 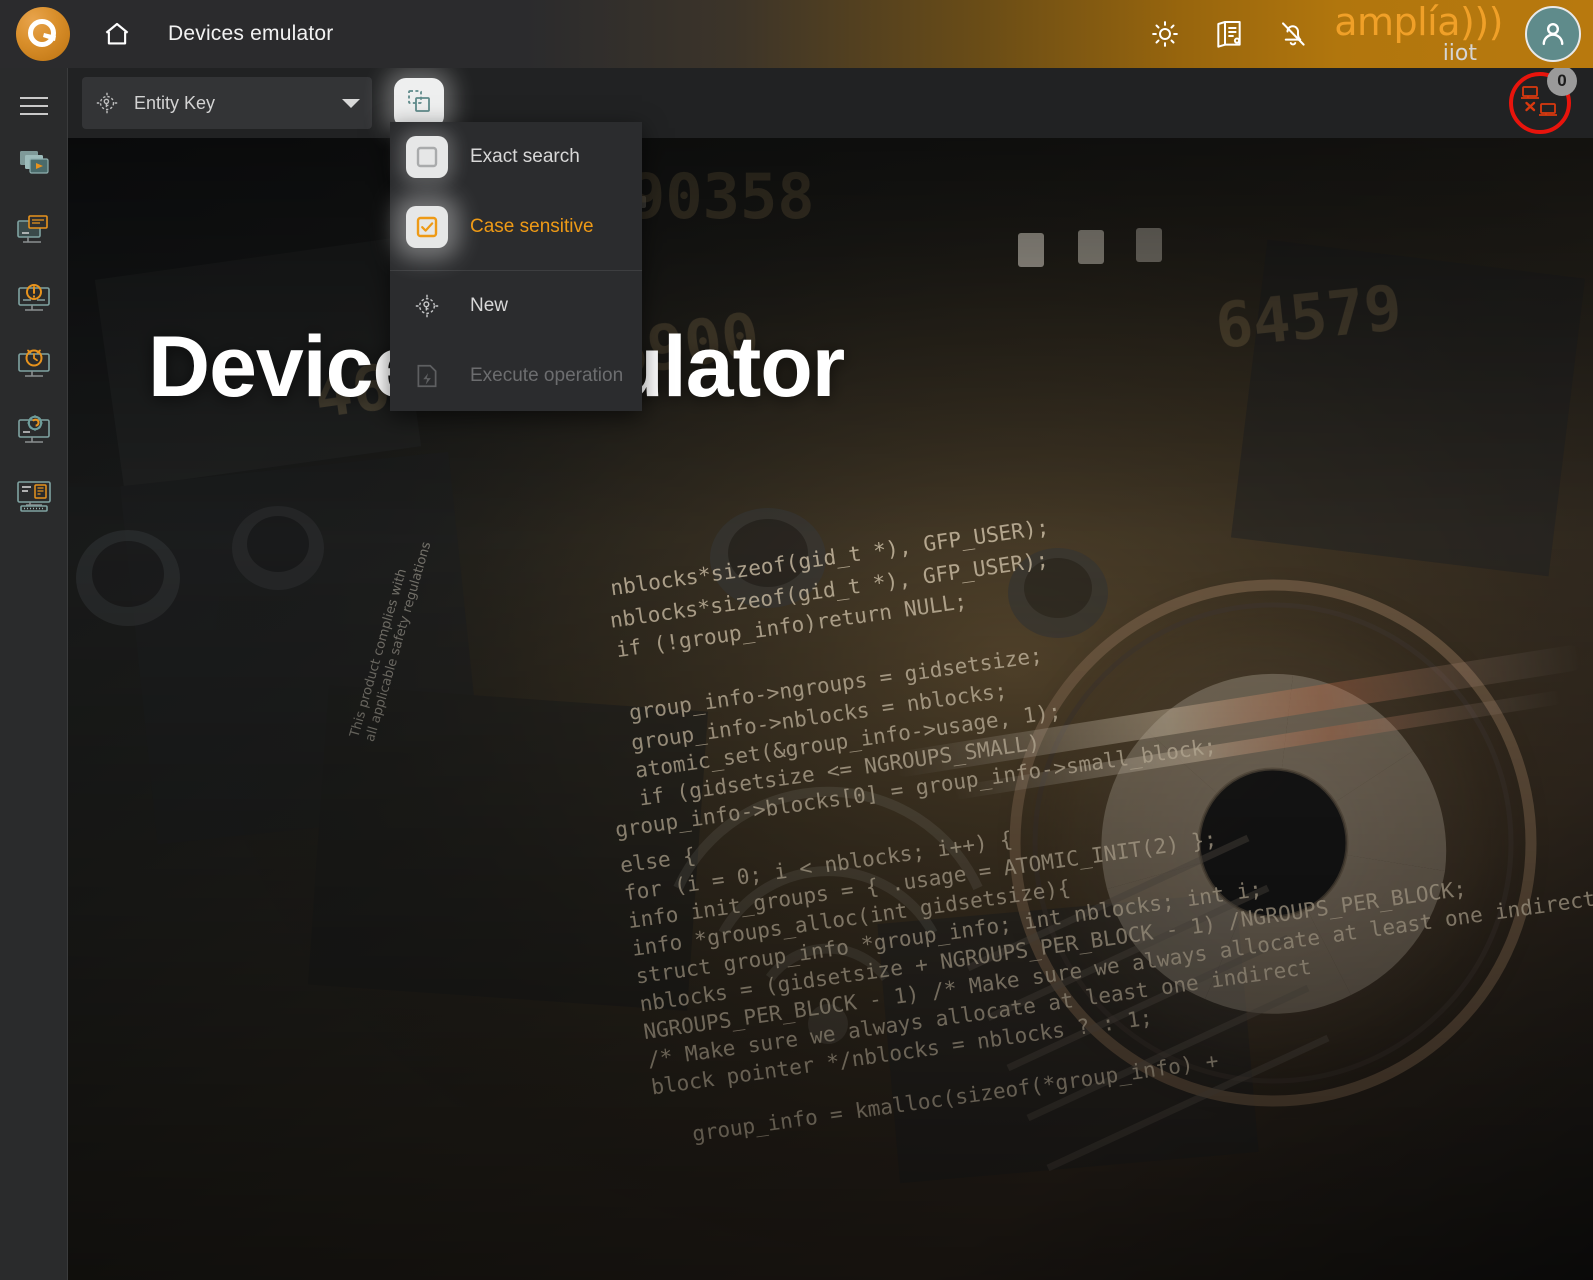 What do you see at coordinates (427, 157) in the screenshot?
I see `checkbox-unchecked-icon` at bounding box center [427, 157].